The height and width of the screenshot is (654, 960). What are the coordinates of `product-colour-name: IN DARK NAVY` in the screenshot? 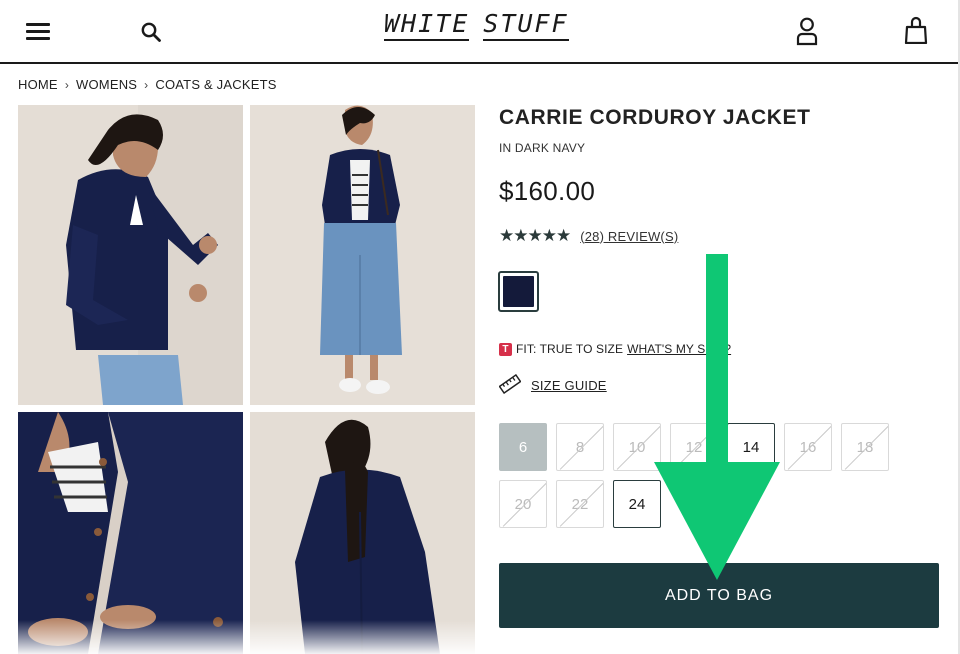 It's located at (542, 148).